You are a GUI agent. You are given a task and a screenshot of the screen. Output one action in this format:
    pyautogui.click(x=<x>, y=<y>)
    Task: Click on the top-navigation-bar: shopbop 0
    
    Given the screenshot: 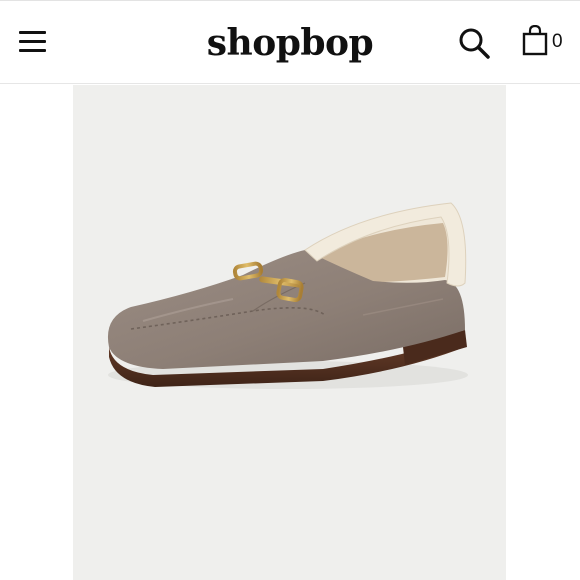 What is the action you would take?
    pyautogui.click(x=290, y=42)
    